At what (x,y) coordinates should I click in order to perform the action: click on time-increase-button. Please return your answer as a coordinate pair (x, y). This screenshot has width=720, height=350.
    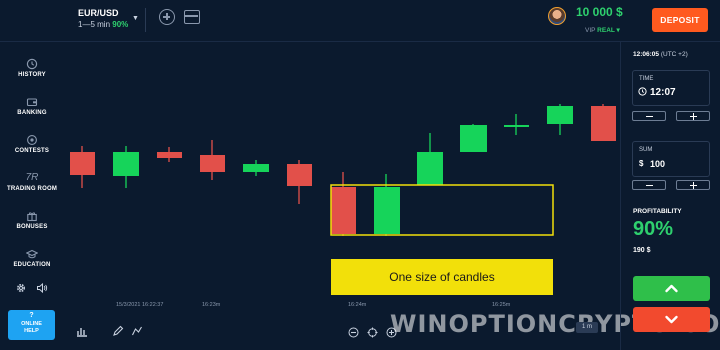
    Looking at the image, I should click on (693, 116).